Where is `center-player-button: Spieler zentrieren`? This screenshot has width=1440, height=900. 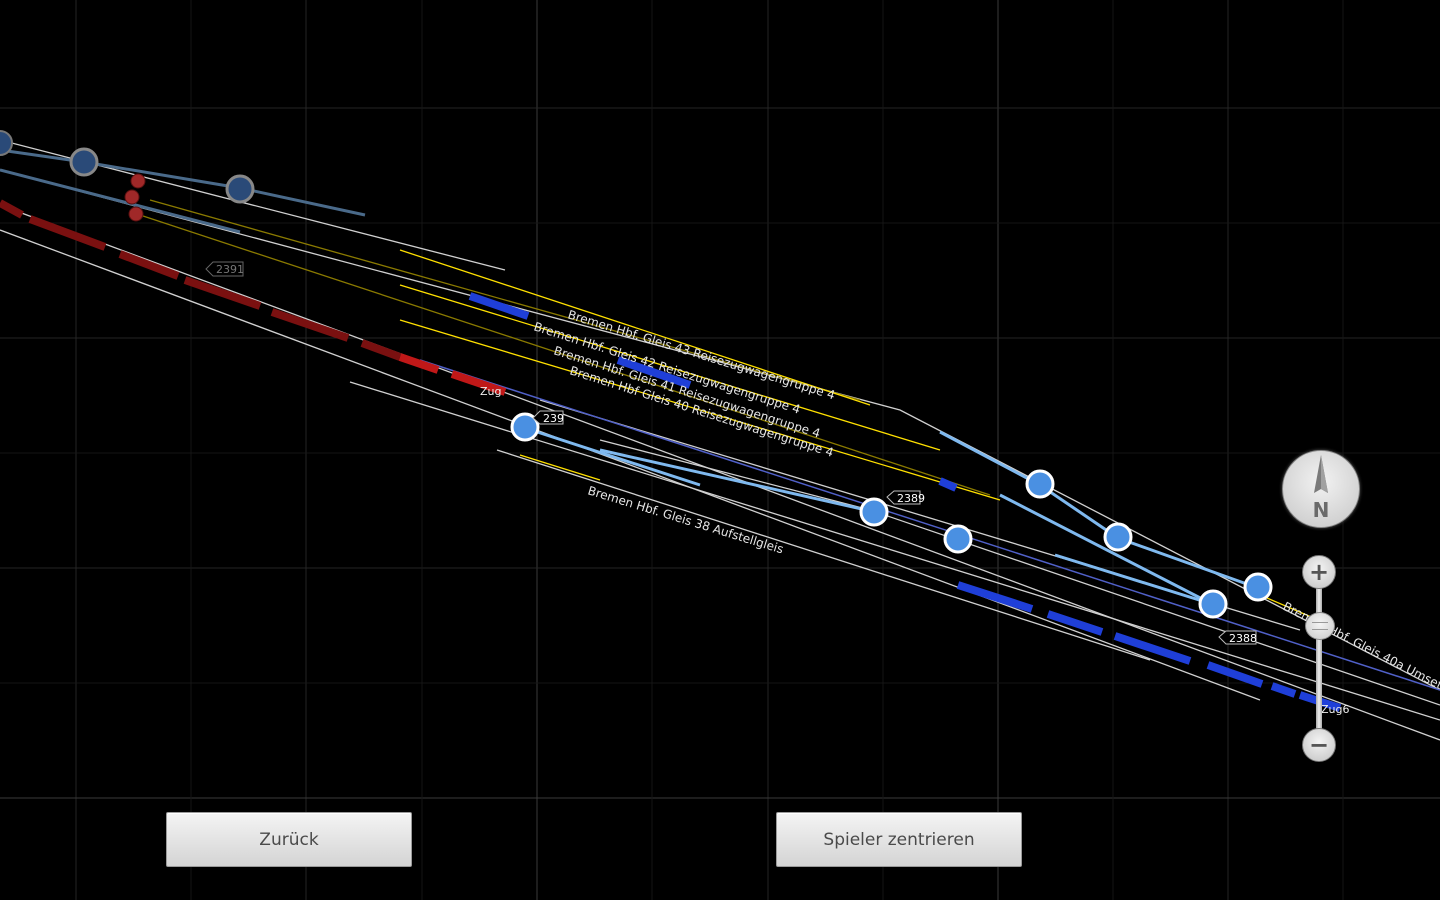
center-player-button: Spieler zentrieren is located at coordinates (899, 839).